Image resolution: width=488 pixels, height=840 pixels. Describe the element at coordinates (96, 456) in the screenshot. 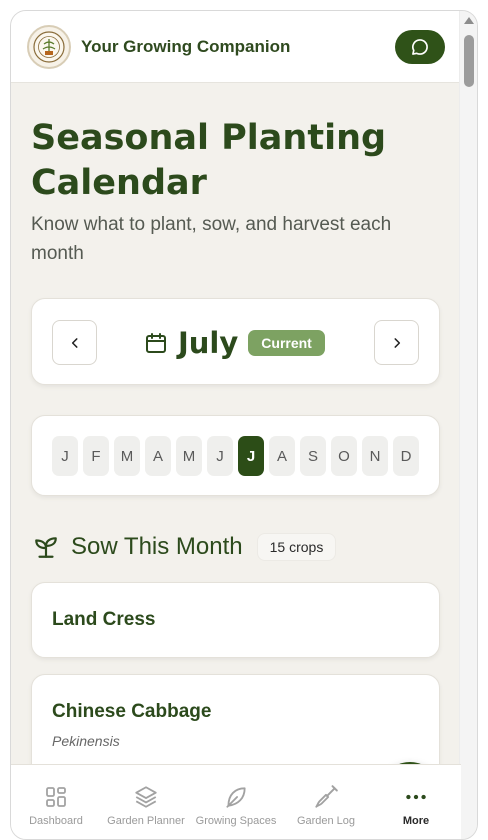

I see `month-chip: F` at that location.